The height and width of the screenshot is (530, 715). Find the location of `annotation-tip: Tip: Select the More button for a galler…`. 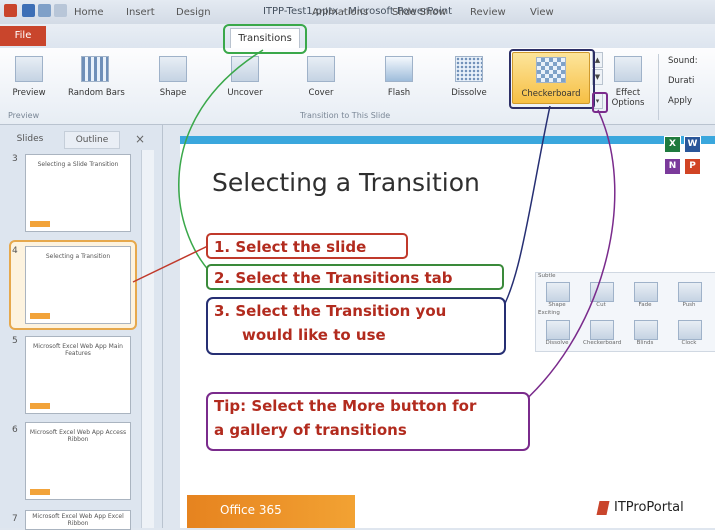

annotation-tip: Tip: Select the More button for a galler… is located at coordinates (368, 421).